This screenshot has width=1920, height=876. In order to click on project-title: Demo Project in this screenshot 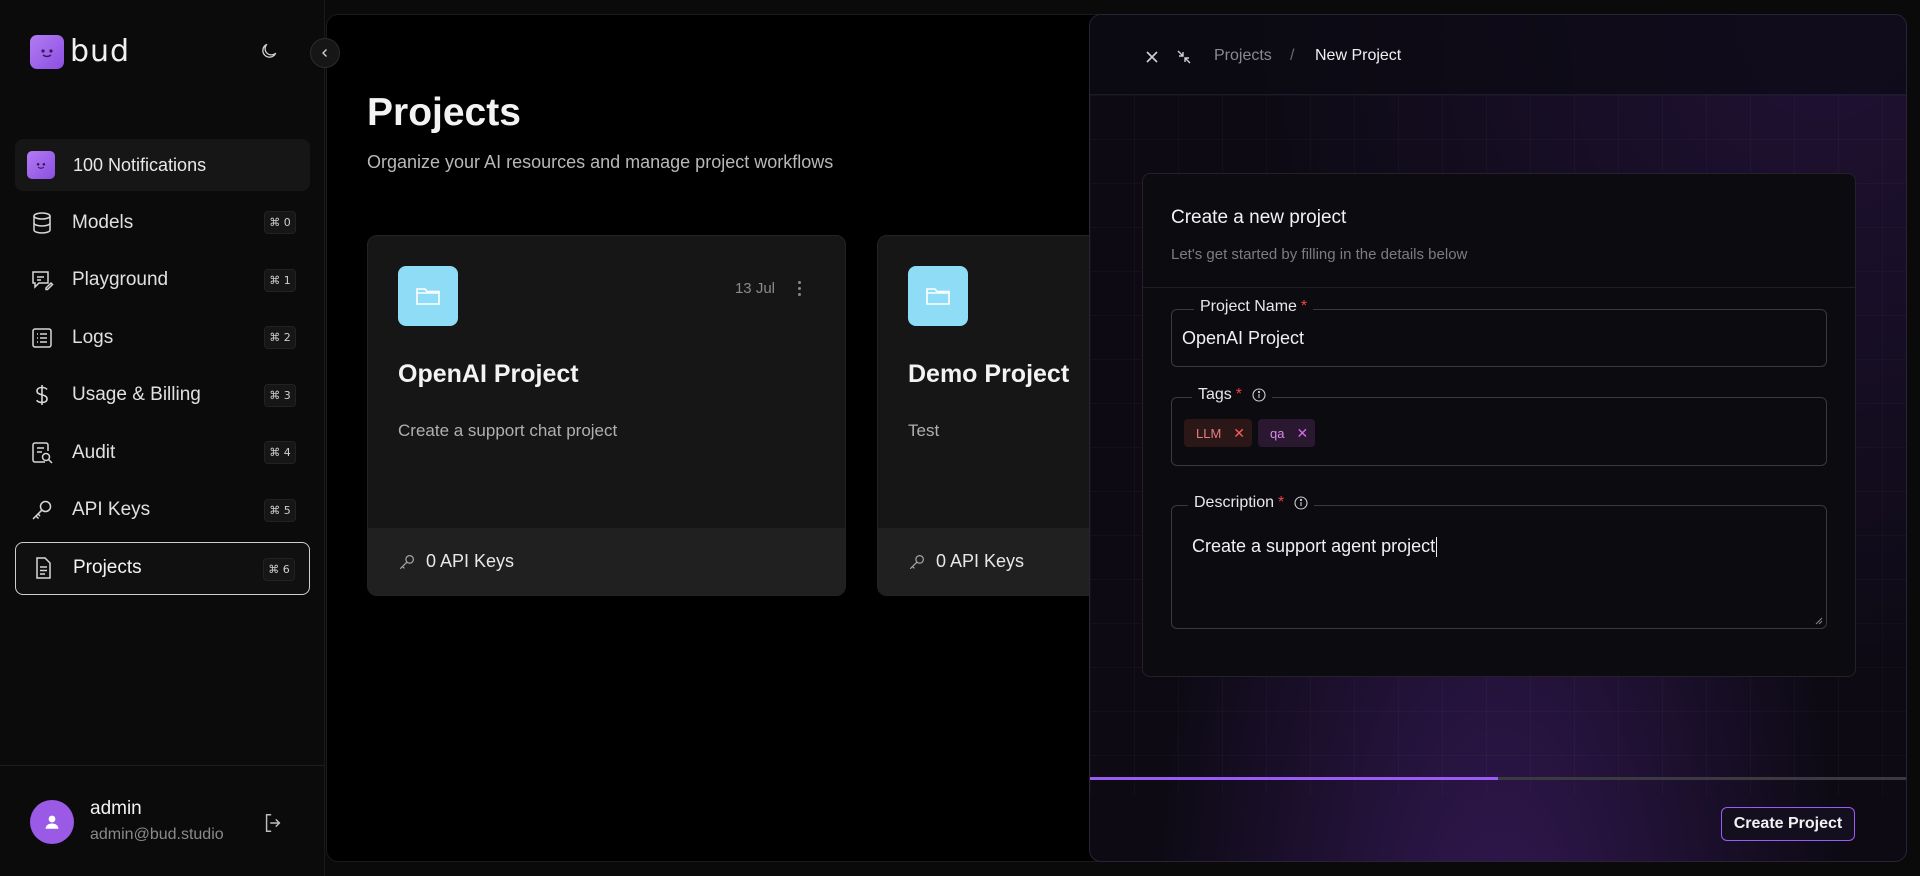, I will do `click(989, 374)`.